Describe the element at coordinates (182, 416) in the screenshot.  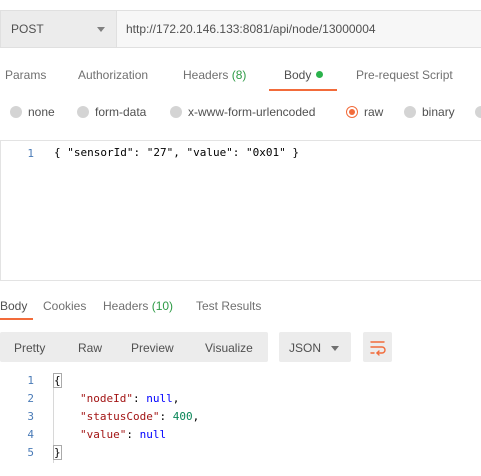
I see `json-value: 400` at that location.